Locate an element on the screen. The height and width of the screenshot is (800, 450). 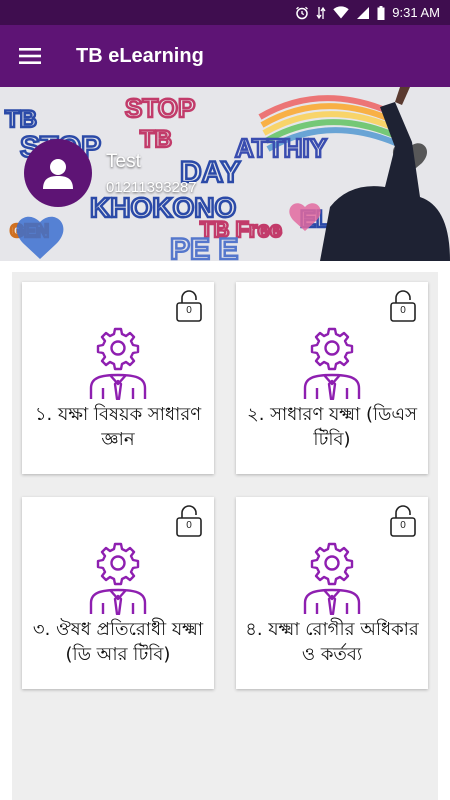
svg-text: ATTHIY is located at coordinates (281, 148).